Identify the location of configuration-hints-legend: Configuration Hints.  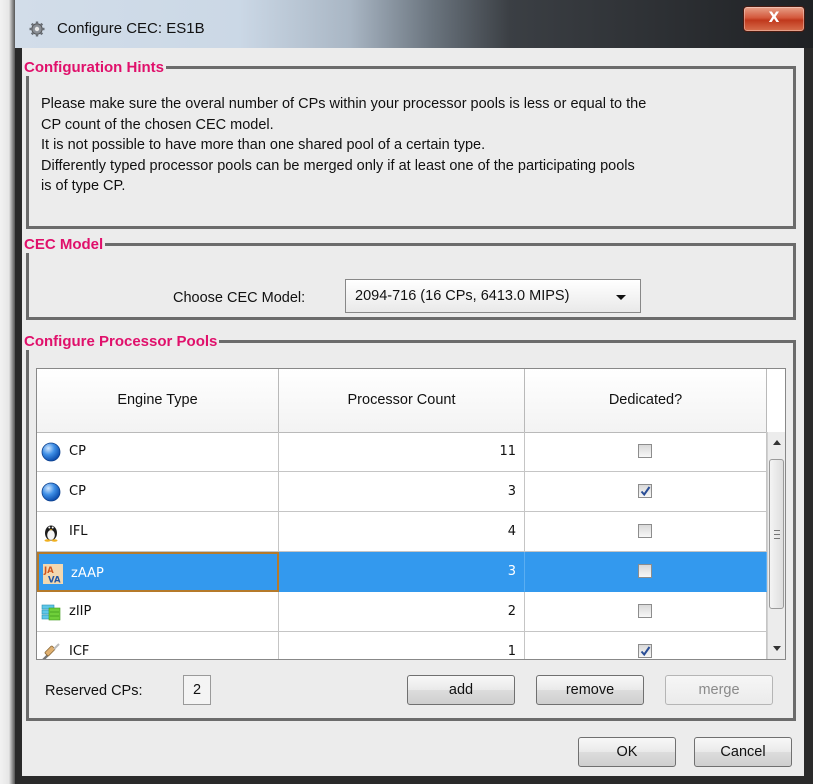
(94, 67).